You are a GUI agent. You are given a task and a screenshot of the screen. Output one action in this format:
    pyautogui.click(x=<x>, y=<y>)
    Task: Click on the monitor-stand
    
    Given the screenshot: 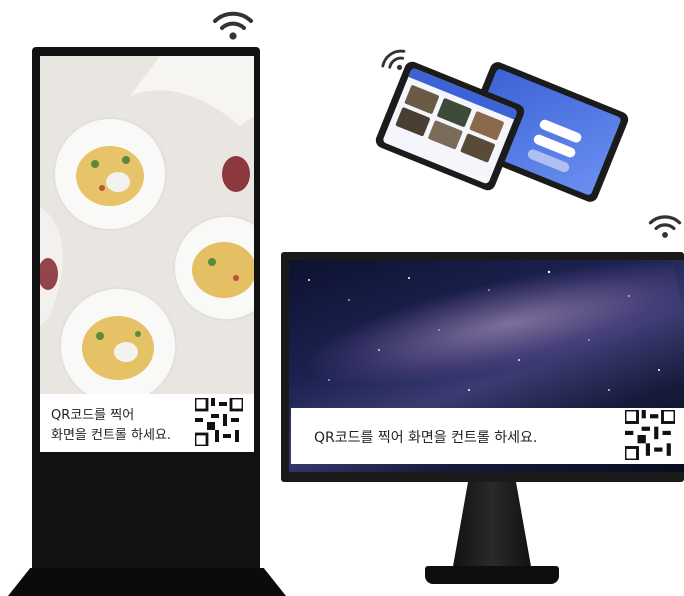 What is the action you would take?
    pyautogui.click(x=492, y=527)
    